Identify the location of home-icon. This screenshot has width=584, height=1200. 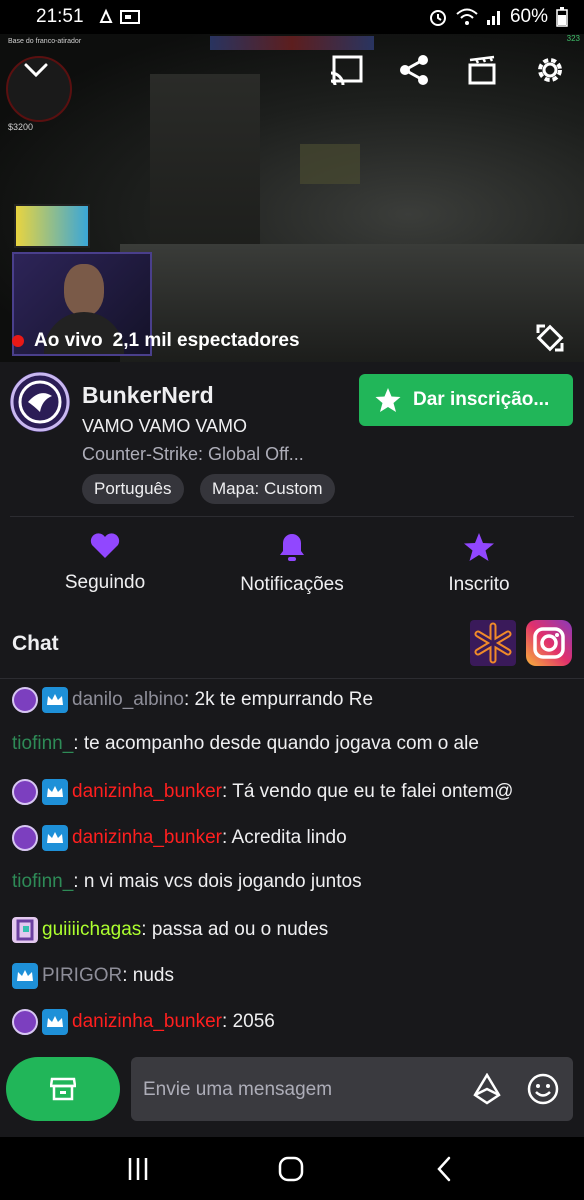
(291, 1169).